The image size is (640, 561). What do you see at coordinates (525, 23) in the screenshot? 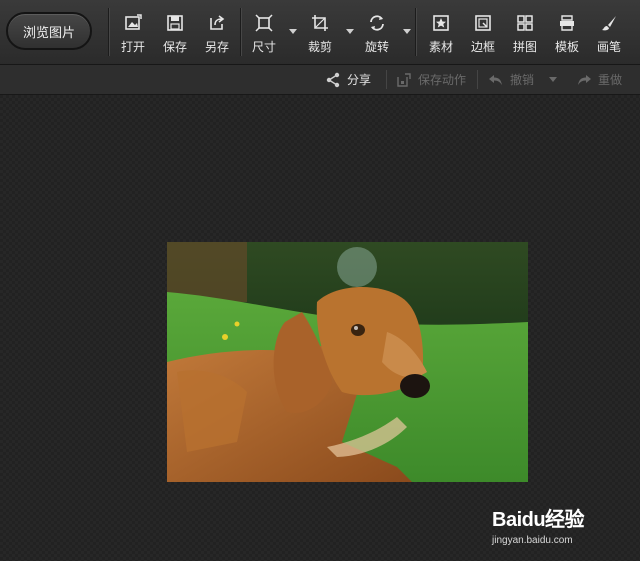
I see `collage-icon` at bounding box center [525, 23].